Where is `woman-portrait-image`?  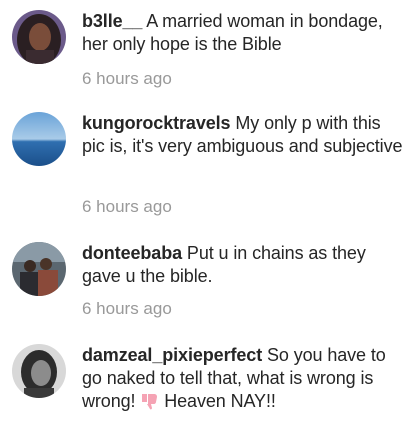
woman-portrait-image is located at coordinates (39, 37).